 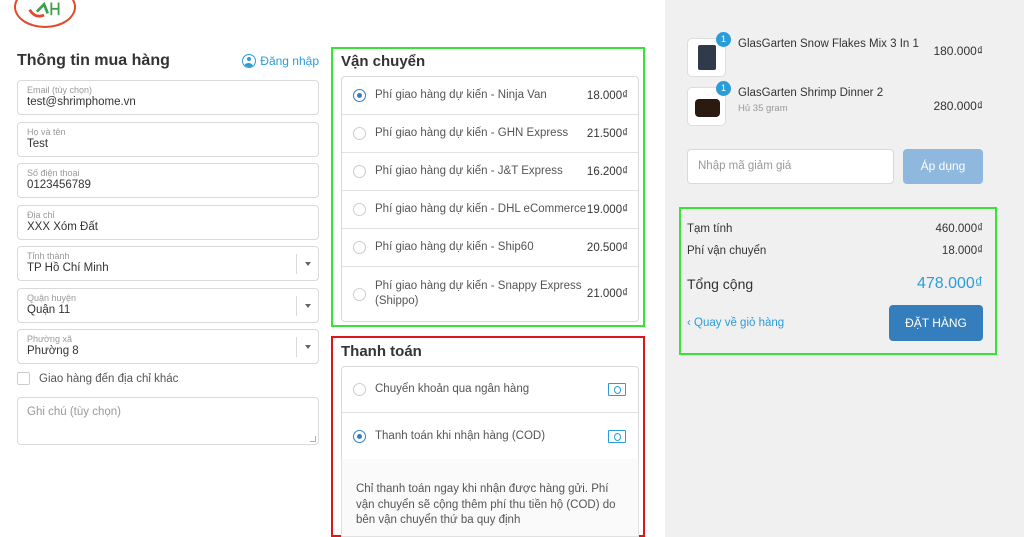 I want to click on shrimphome-logo-icon, so click(x=44, y=9).